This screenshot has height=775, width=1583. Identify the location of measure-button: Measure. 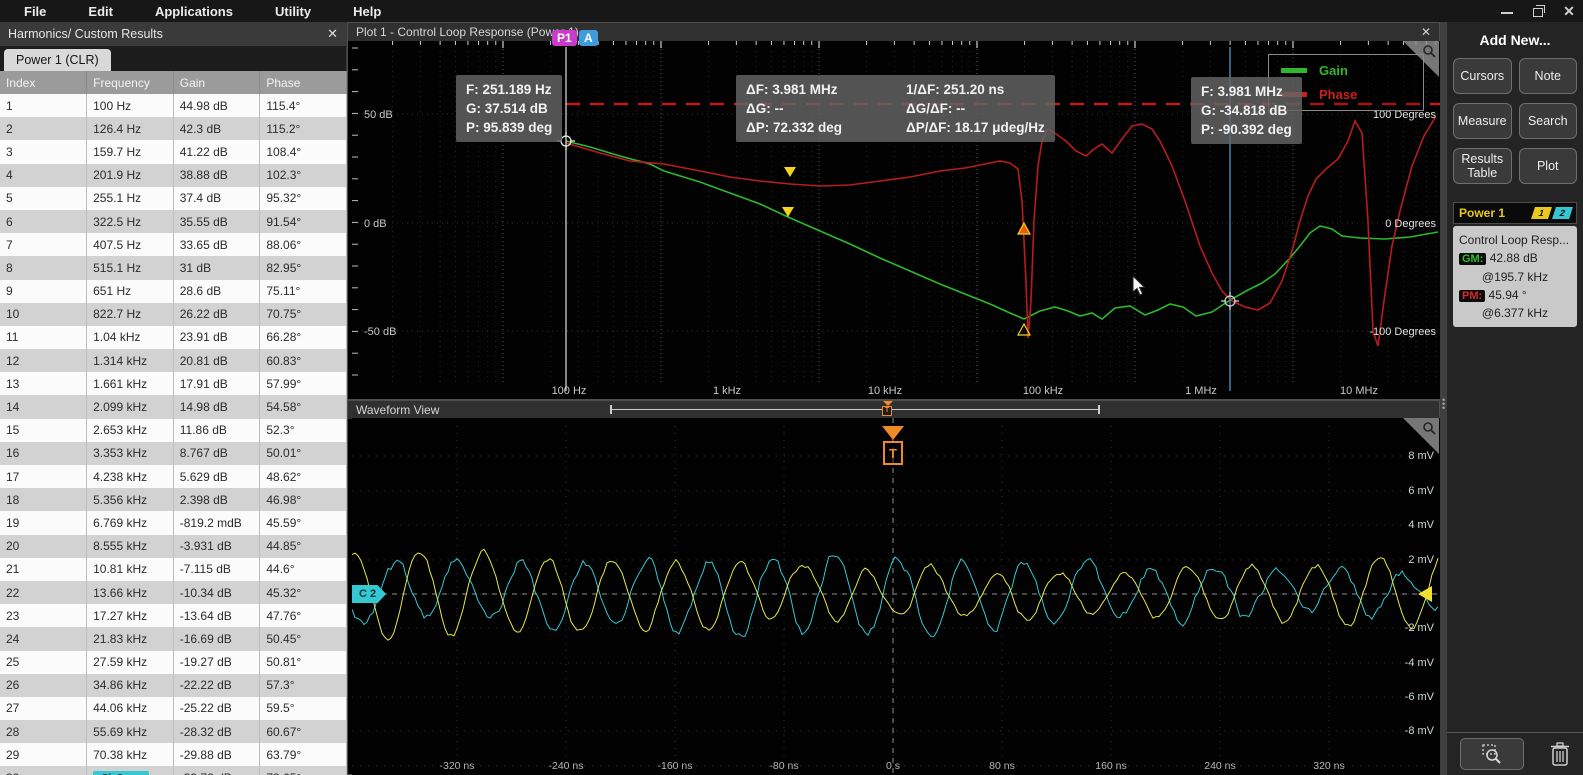
(1482, 121).